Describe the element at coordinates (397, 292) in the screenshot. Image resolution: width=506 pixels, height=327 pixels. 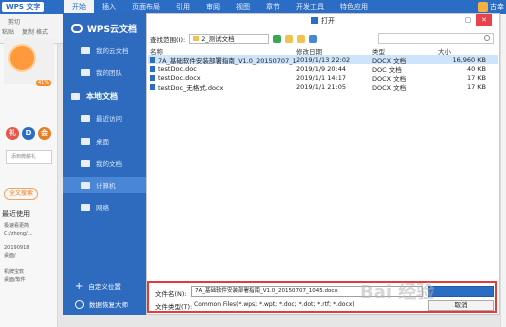
I see `watermark: Bai 经验` at that location.